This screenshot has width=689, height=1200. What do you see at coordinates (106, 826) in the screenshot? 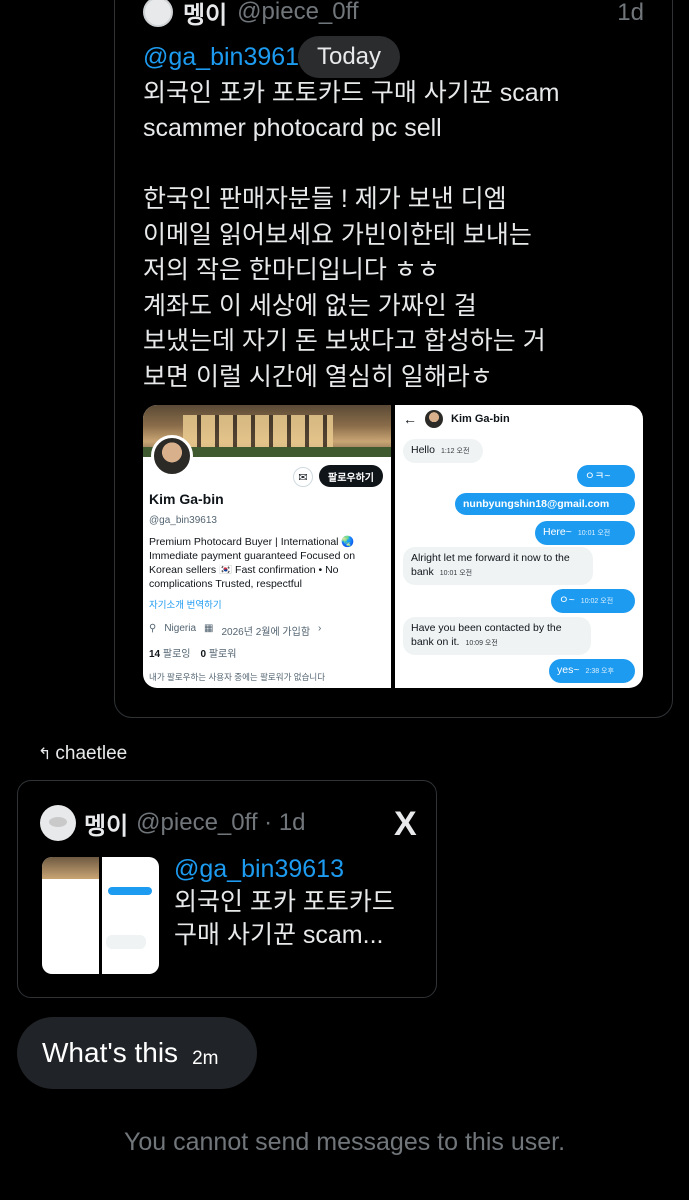
I see `shared-post-name: 멩이` at bounding box center [106, 826].